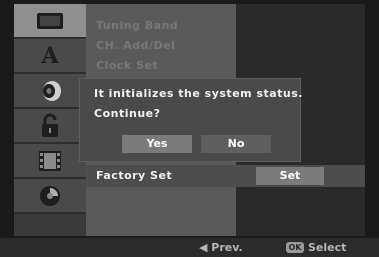  What do you see at coordinates (198, 93) in the screenshot?
I see `dialog-message: It initializes the system status.` at bounding box center [198, 93].